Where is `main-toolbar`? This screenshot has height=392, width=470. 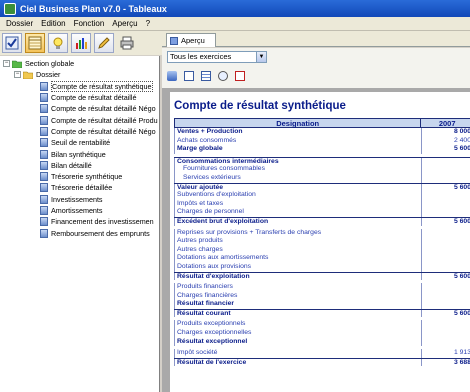 main-toolbar is located at coordinates (81, 43).